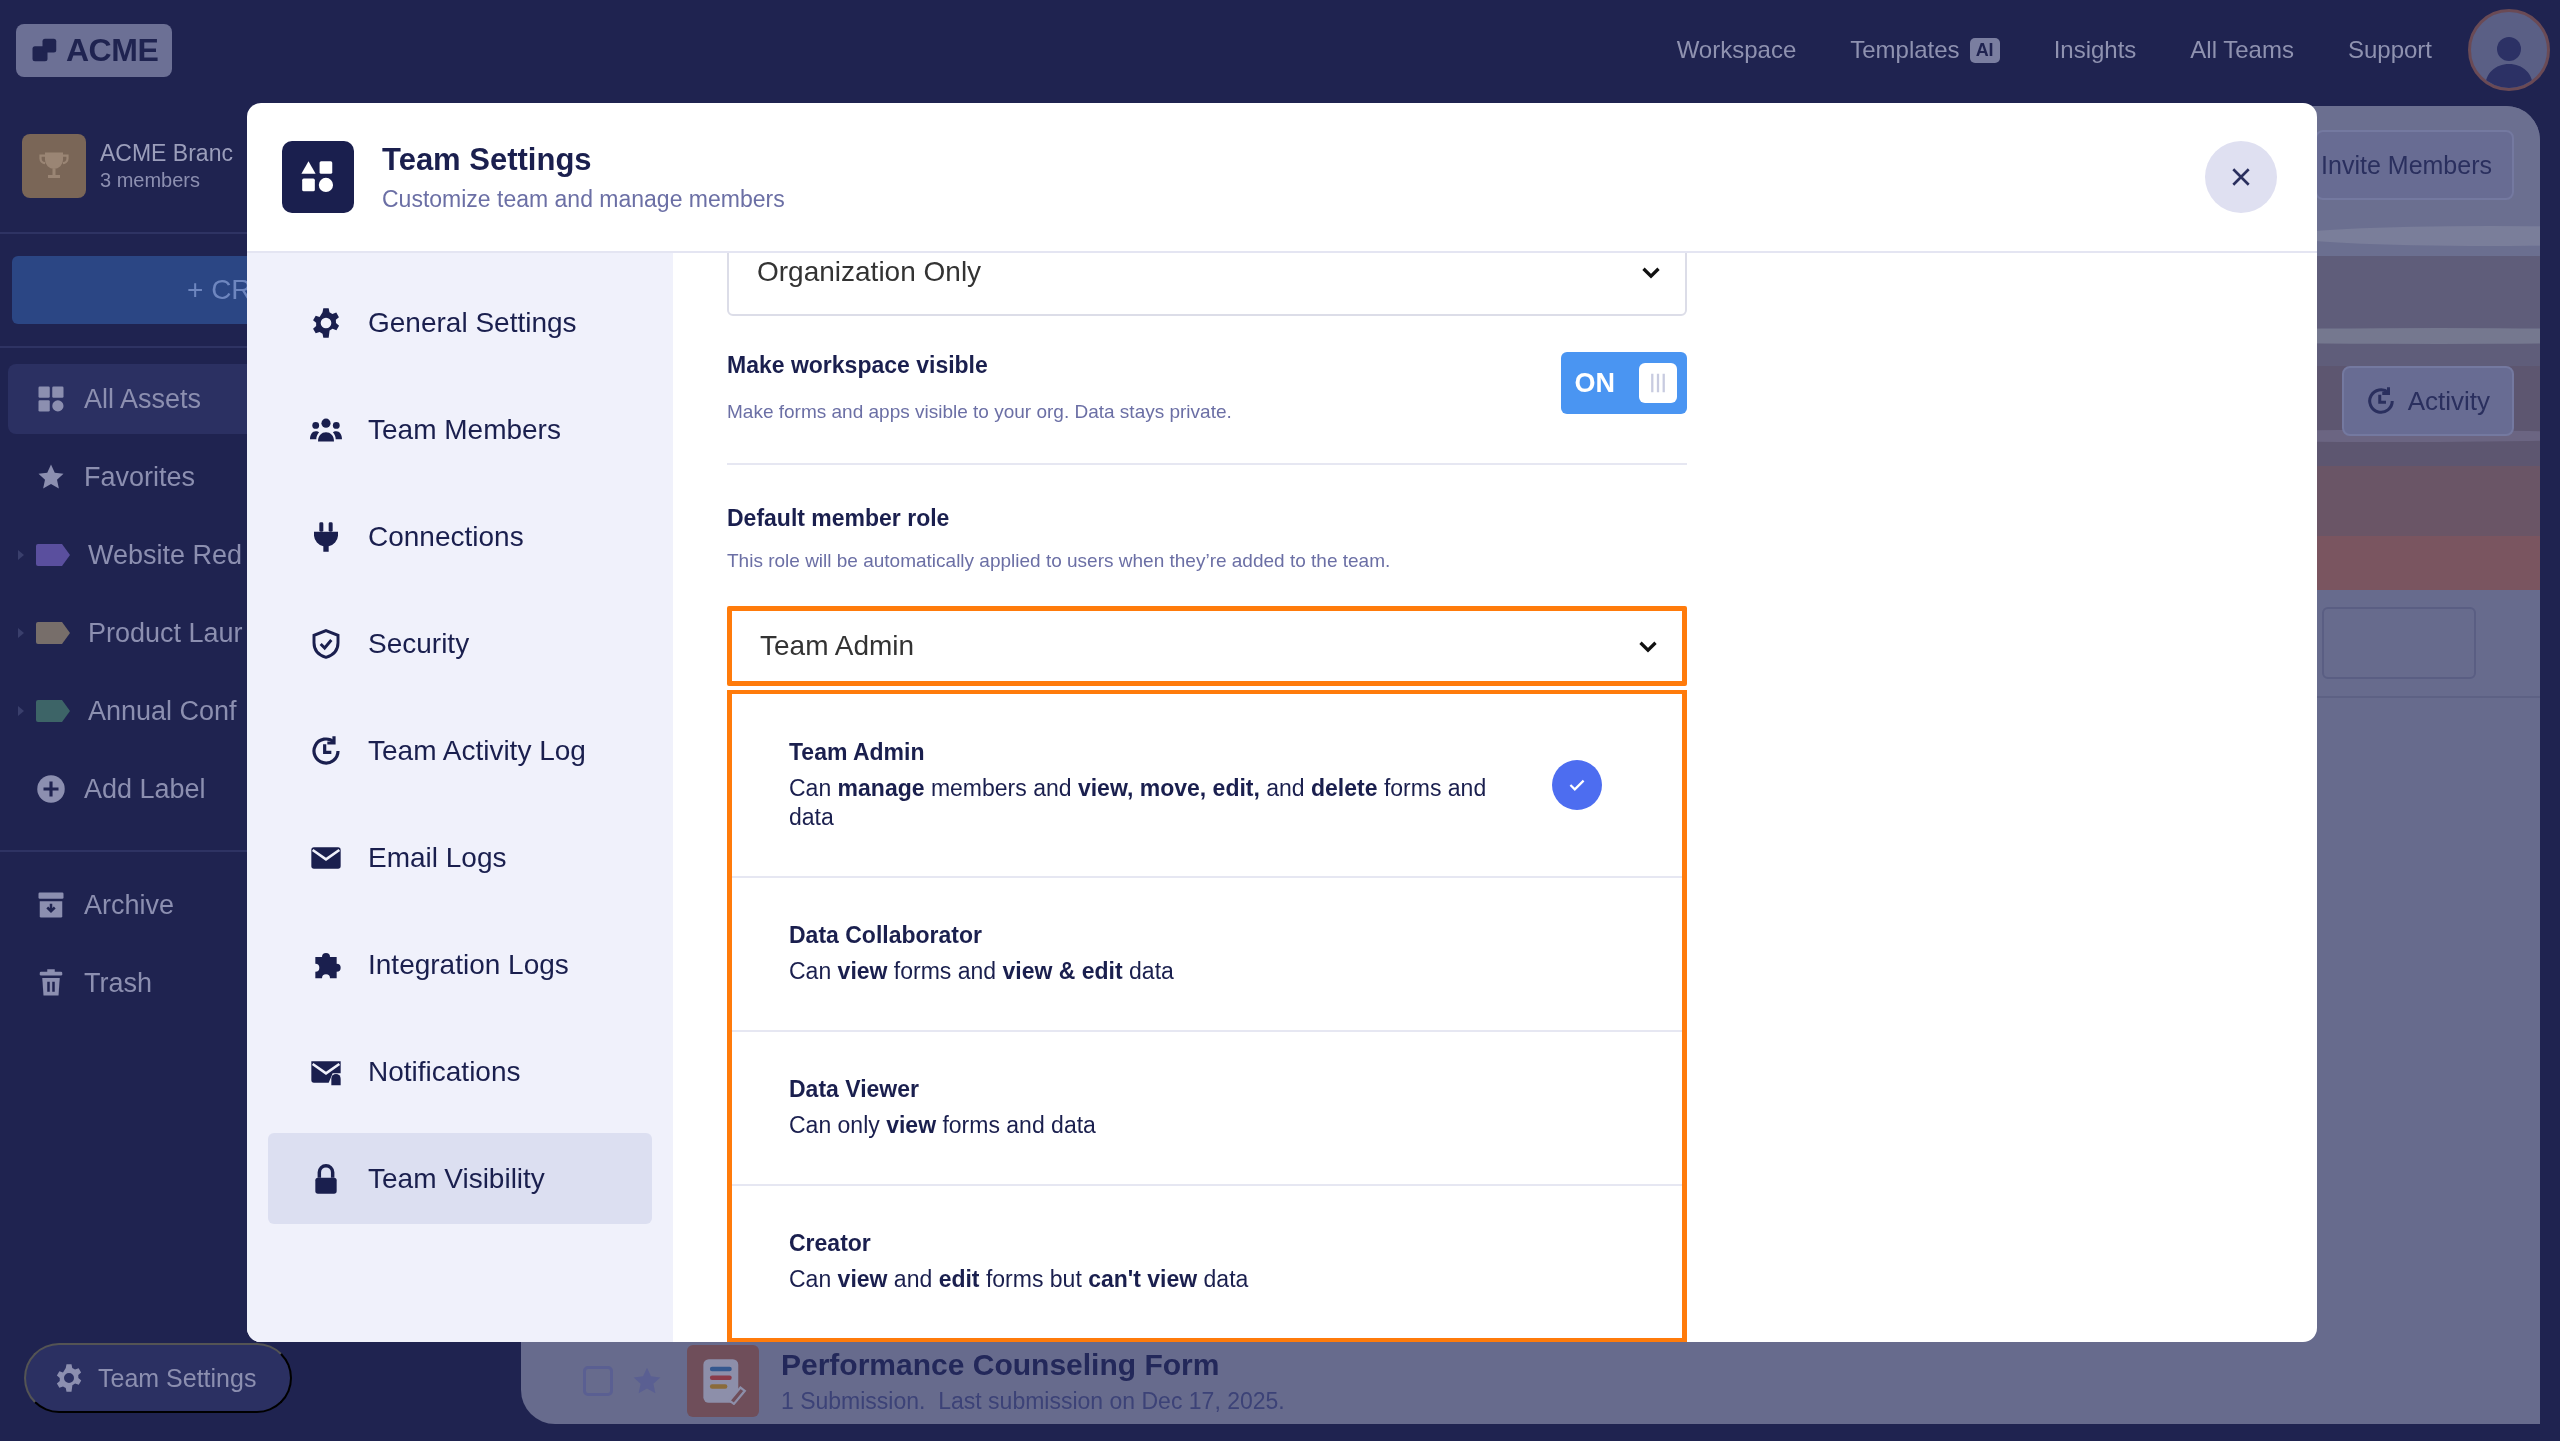 The image size is (2560, 1441). Describe the element at coordinates (127, 983) in the screenshot. I see `sidebar-item: Trash` at that location.